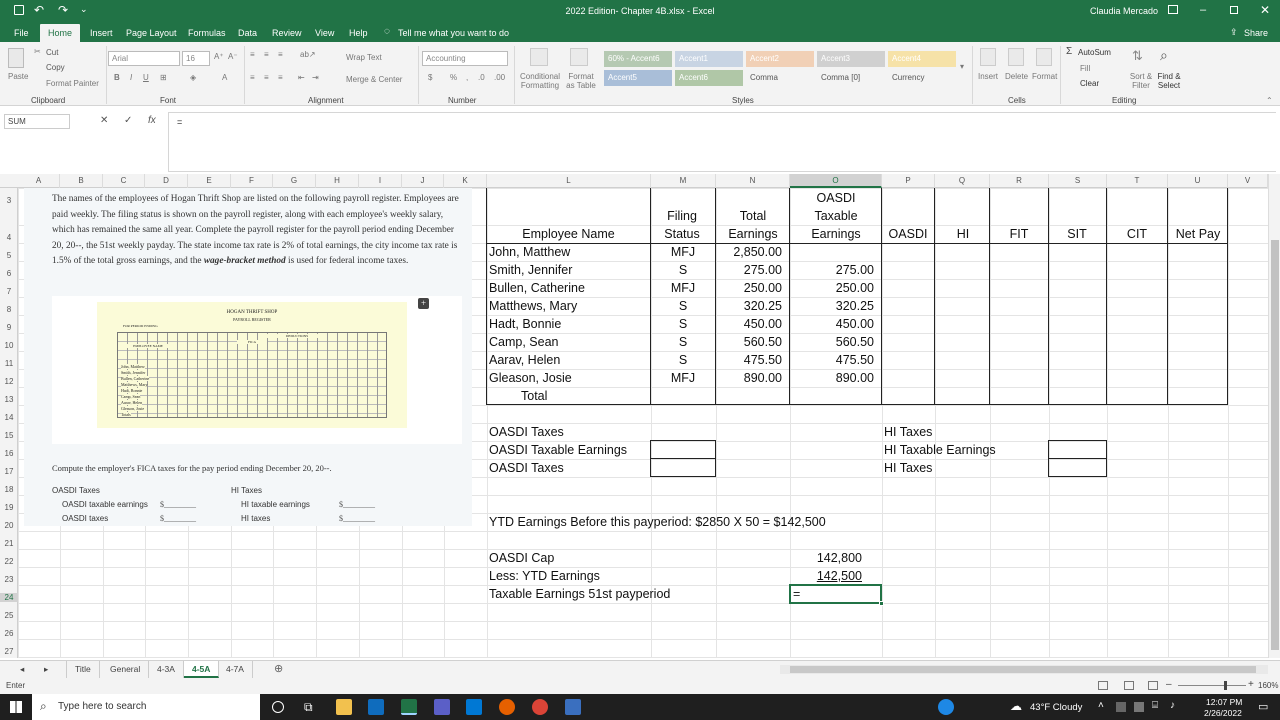  Describe the element at coordinates (166, 669) in the screenshot. I see `sheet-tab-4-3a: 4-3A` at that location.